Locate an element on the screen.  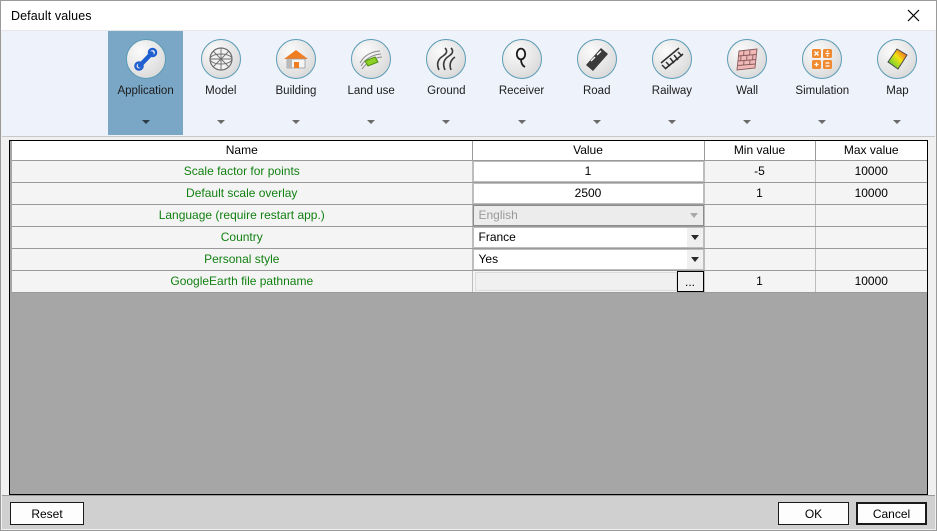
ribbon-label: Wall is located at coordinates (747, 91).